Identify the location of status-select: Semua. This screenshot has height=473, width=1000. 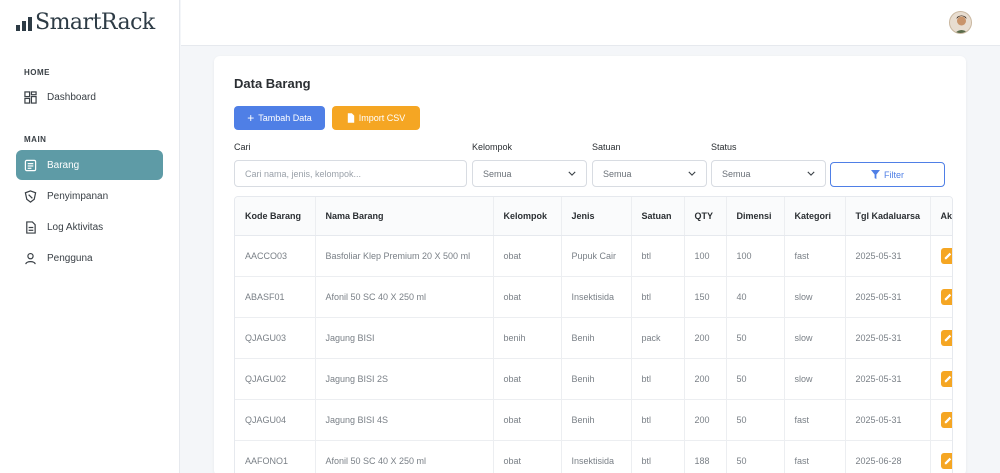
(768, 173).